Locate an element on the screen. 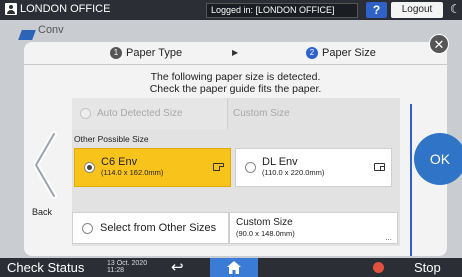  user-name: LONDON OFFICE is located at coordinates (65, 9).